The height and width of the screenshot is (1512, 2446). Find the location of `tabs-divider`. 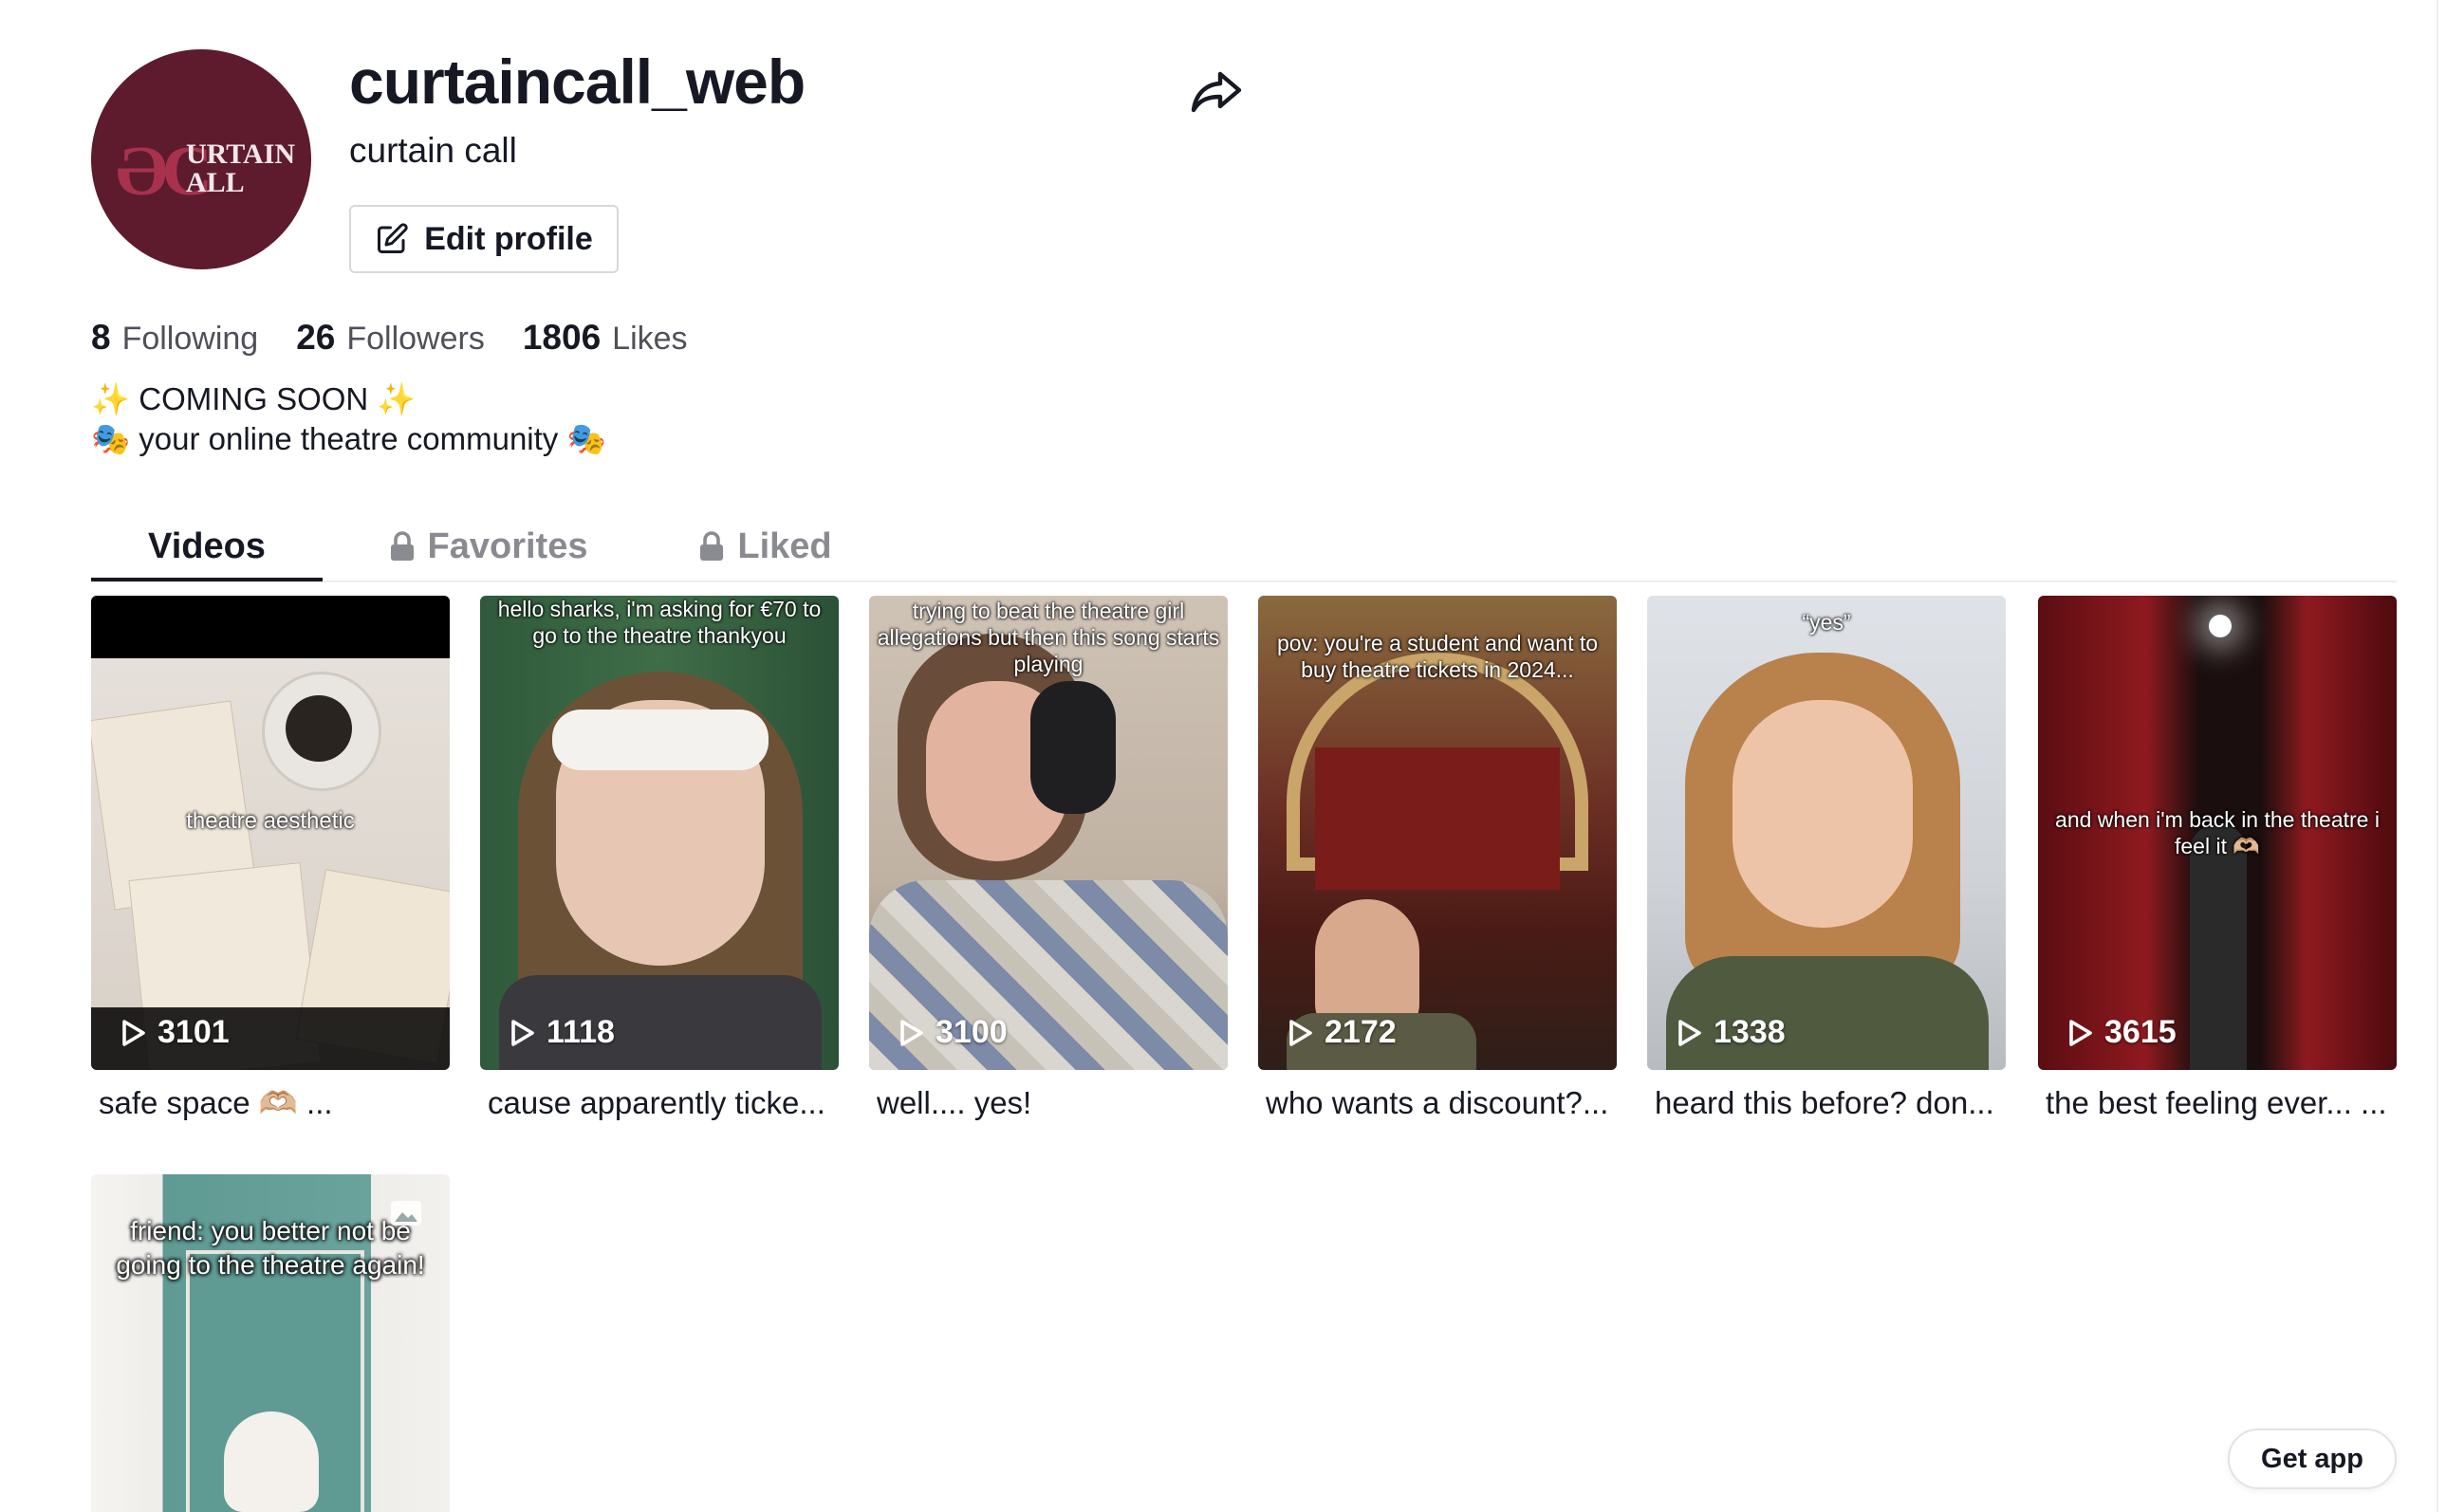

tabs-divider is located at coordinates (1244, 581).